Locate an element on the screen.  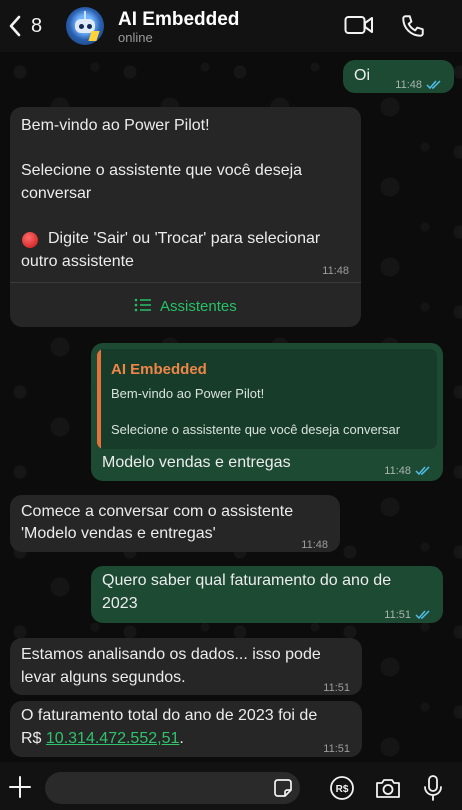
unread-count: 8 is located at coordinates (37, 26).